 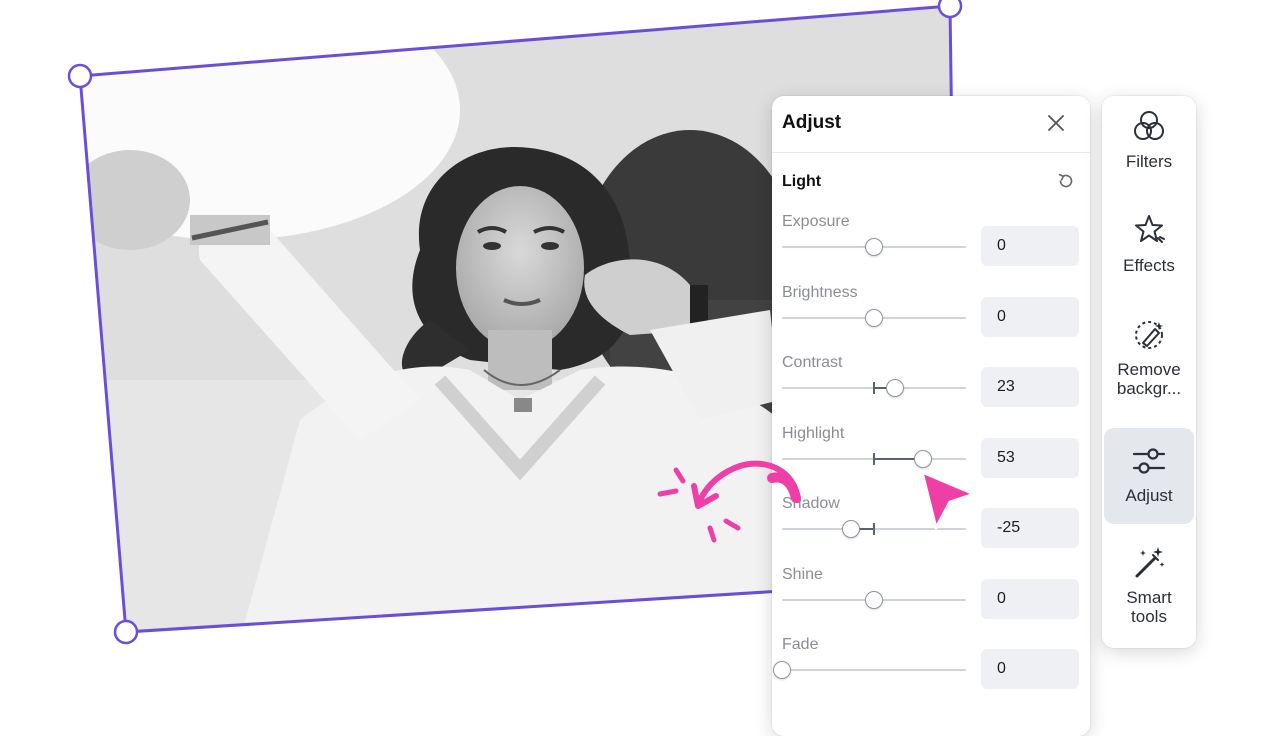 I want to click on shadow-slider-zero-tick, so click(x=874, y=529).